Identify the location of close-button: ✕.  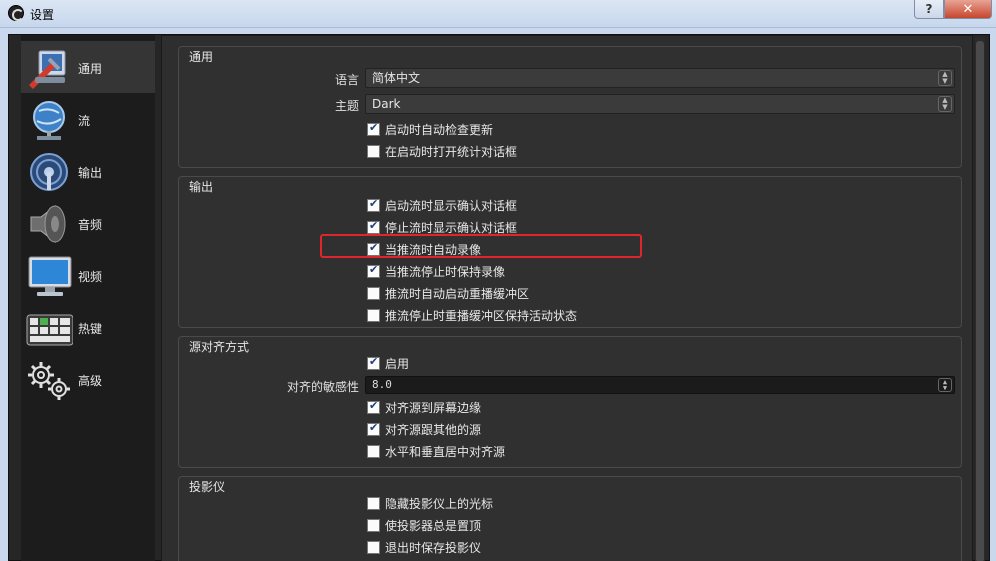
(968, 9).